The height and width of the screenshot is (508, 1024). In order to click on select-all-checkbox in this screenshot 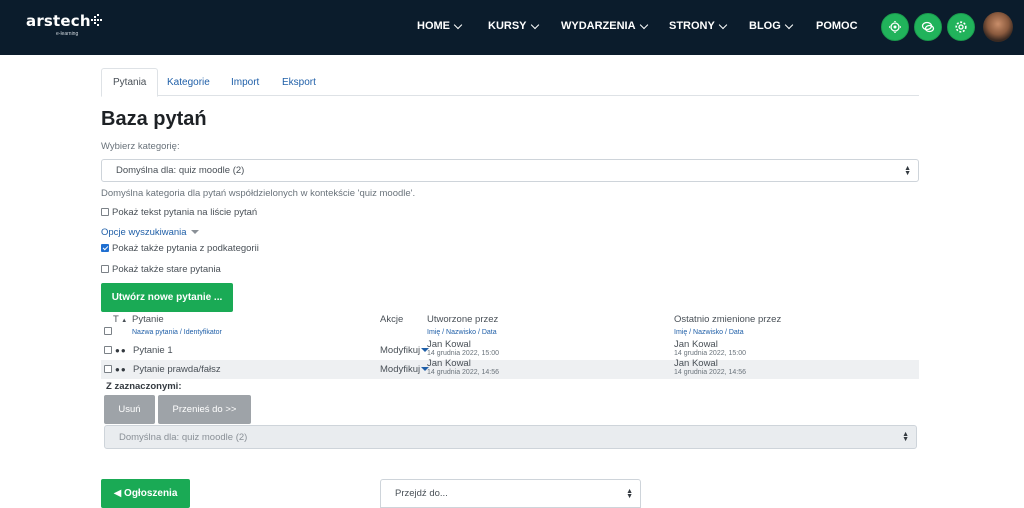, I will do `click(109, 331)`.